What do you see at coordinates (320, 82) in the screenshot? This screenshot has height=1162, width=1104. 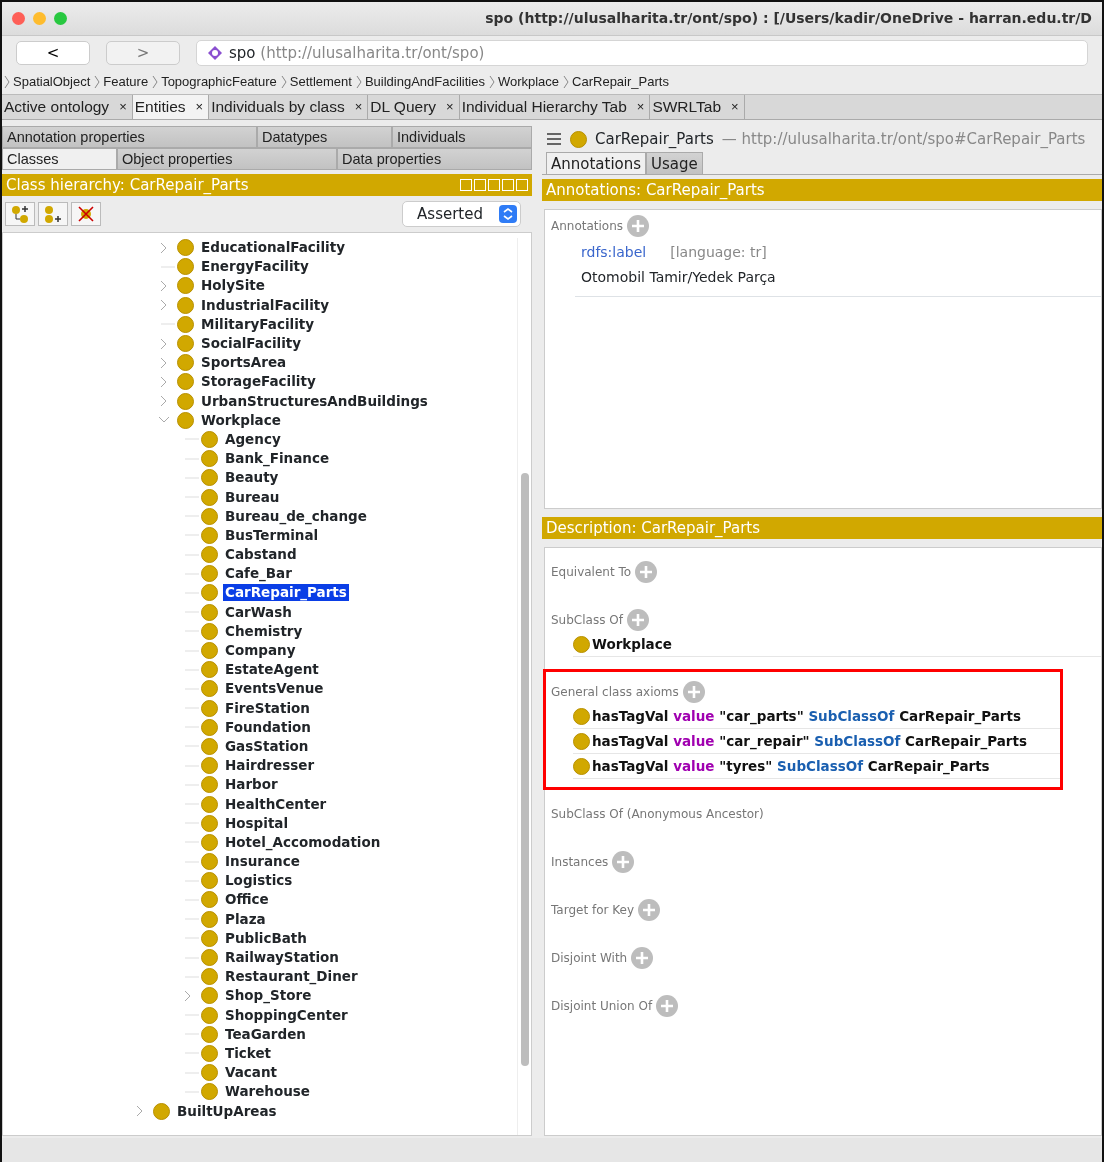 I see `breadcrumb-link: Settlement` at bounding box center [320, 82].